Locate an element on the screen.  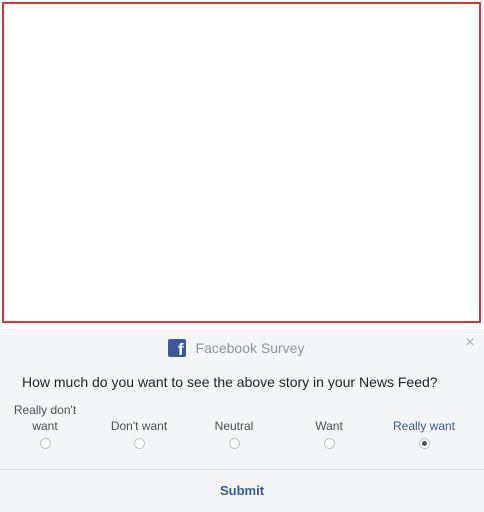
facebook-logo-icon: f is located at coordinates (176, 349).